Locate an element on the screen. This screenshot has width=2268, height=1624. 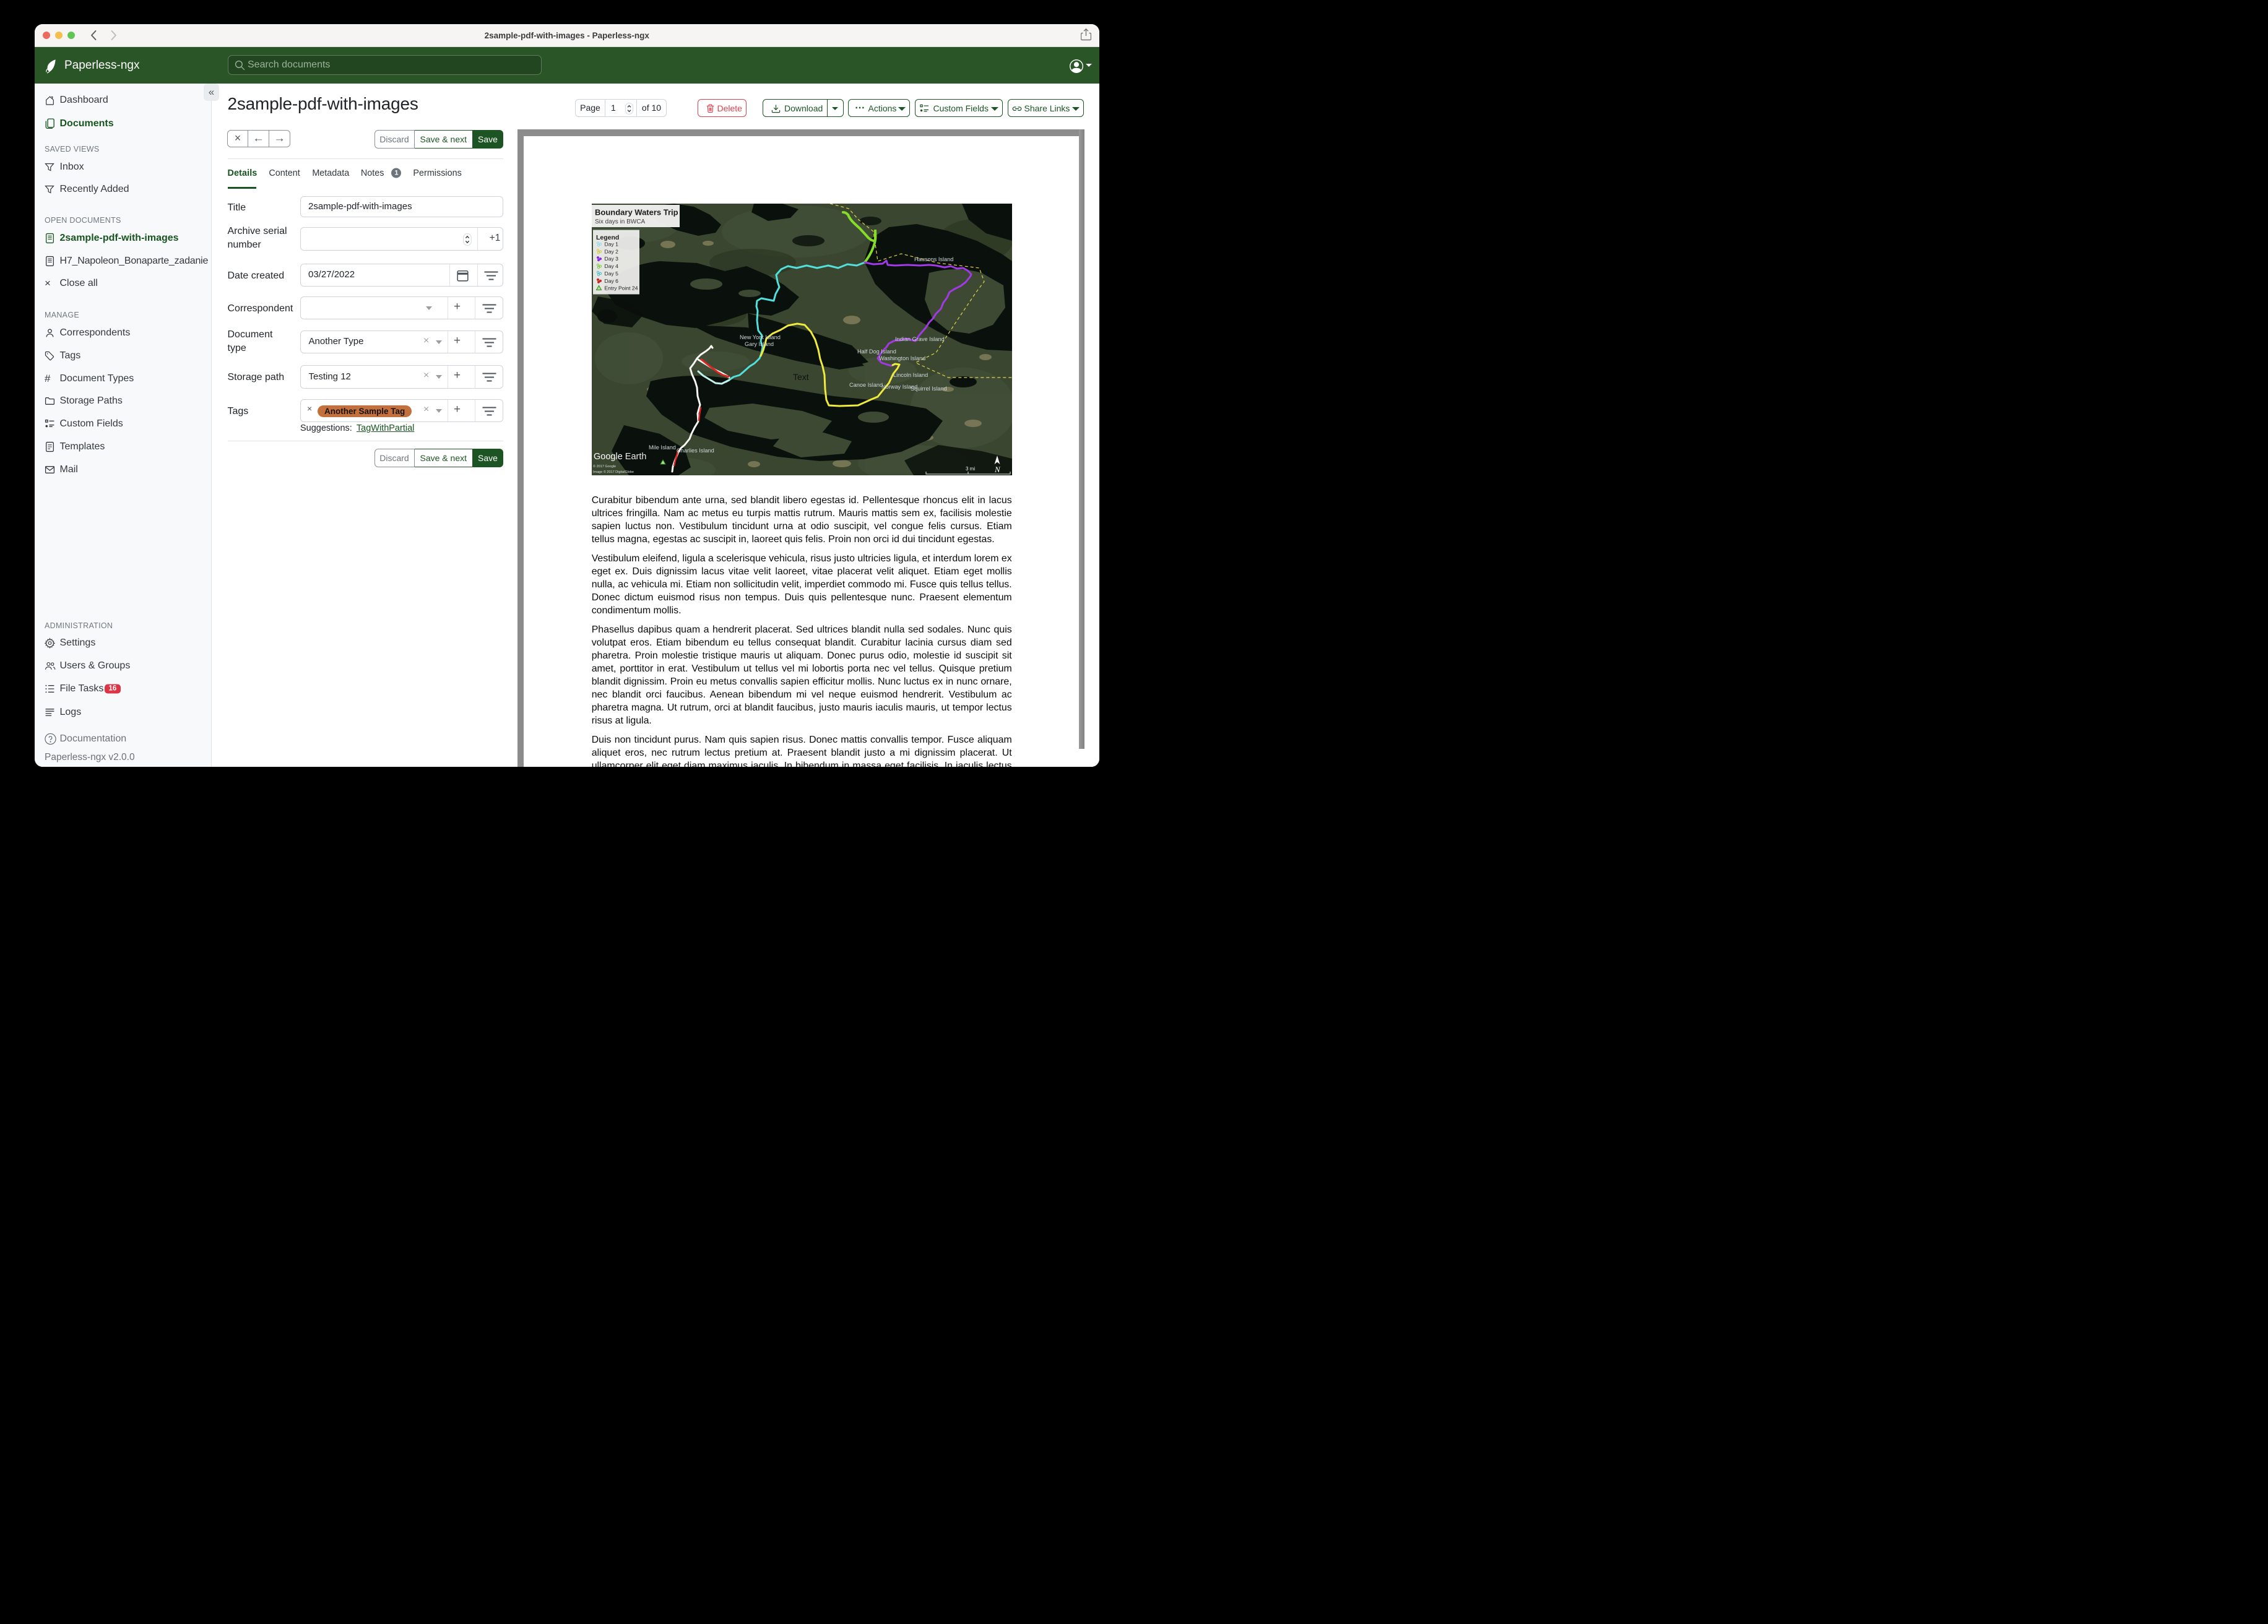
svg-text: New York Island is located at coordinates (760, 337).